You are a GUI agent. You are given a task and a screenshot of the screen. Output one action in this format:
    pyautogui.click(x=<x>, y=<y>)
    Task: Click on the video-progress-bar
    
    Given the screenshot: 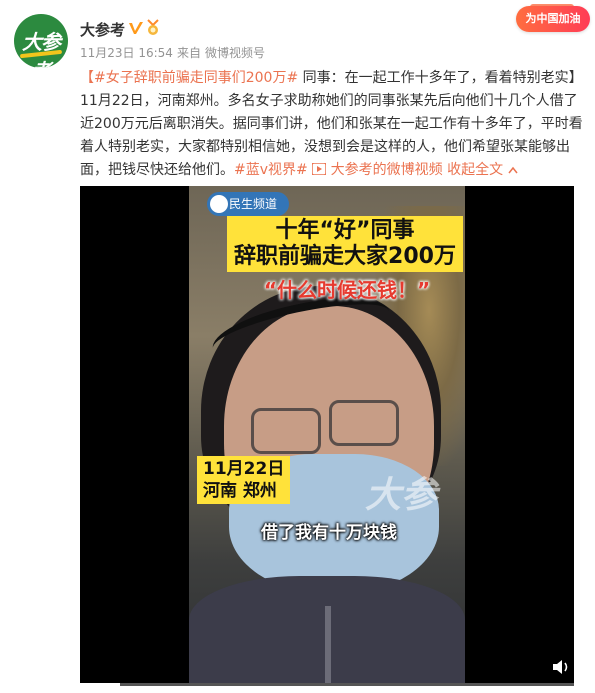 What is the action you would take?
    pyautogui.click(x=327, y=684)
    